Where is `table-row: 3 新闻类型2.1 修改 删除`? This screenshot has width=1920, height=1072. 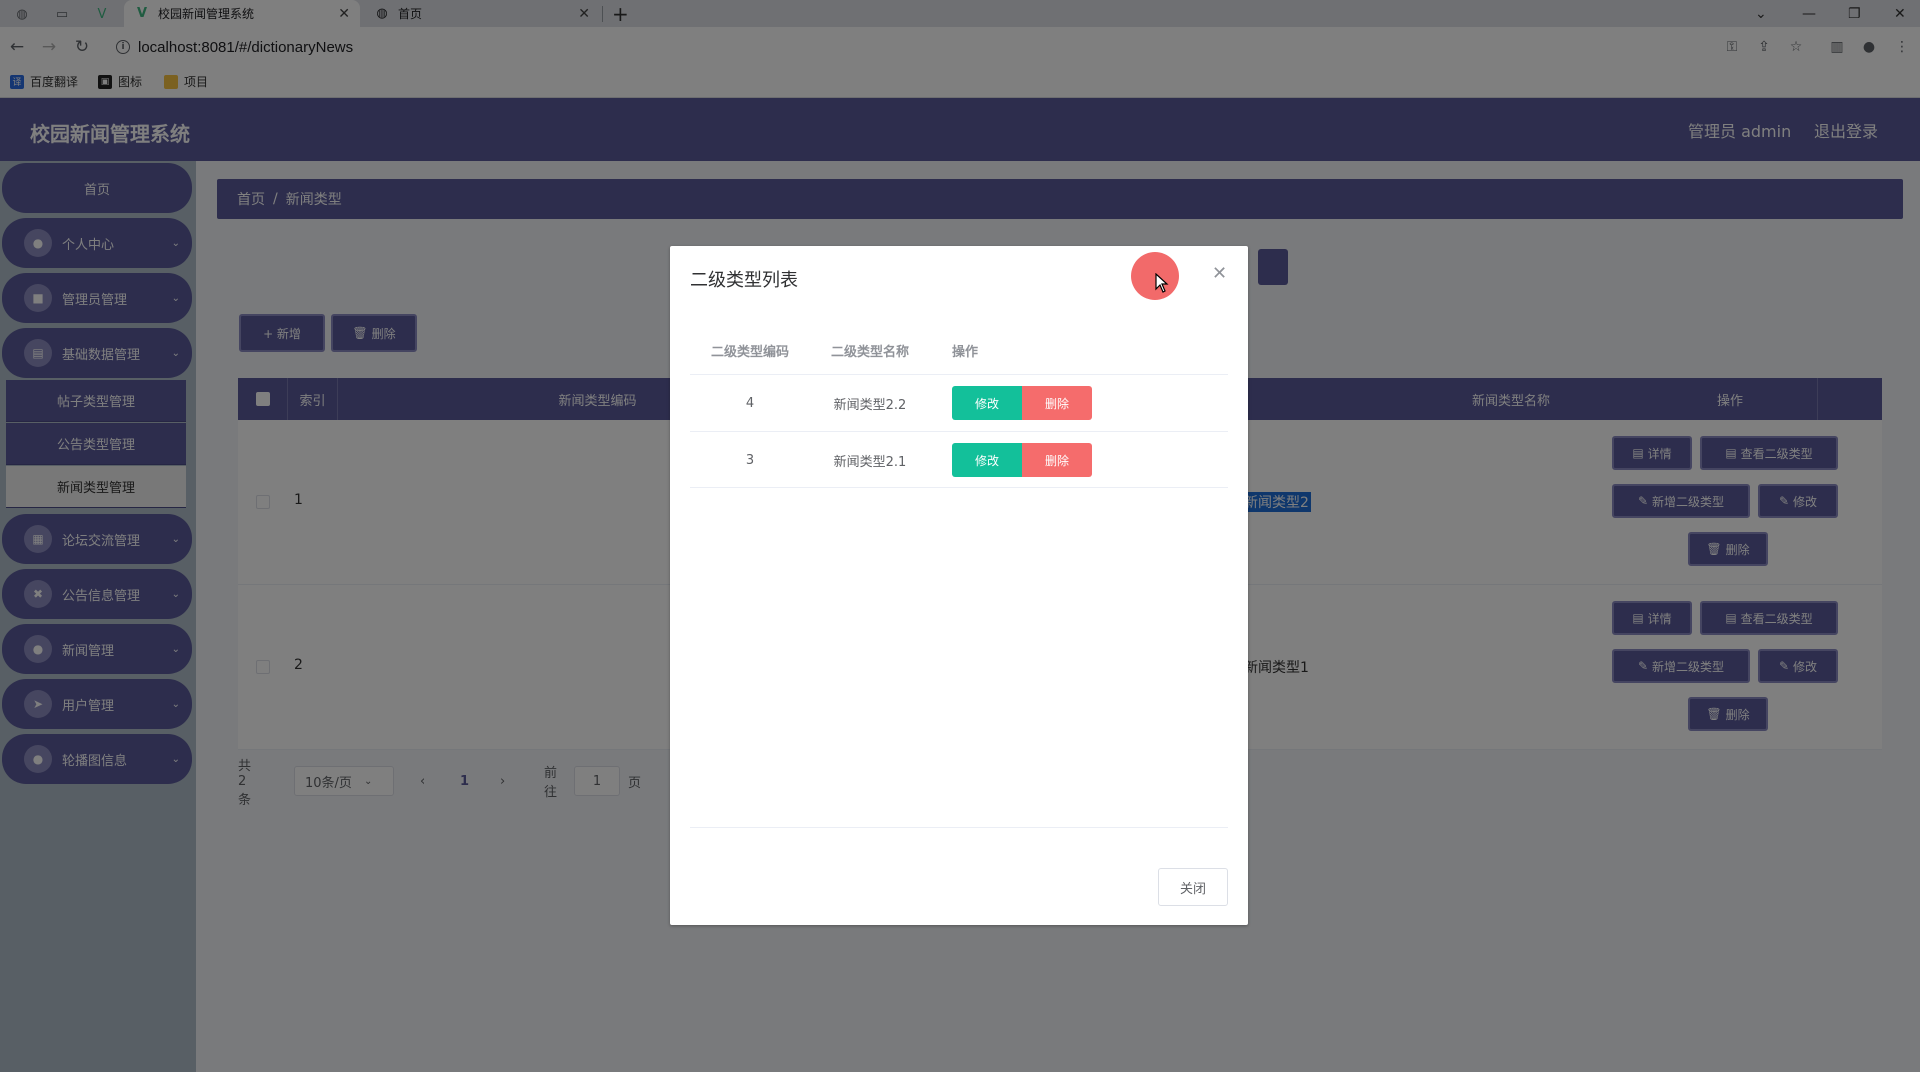 table-row: 3 新闻类型2.1 修改 删除 is located at coordinates (959, 459).